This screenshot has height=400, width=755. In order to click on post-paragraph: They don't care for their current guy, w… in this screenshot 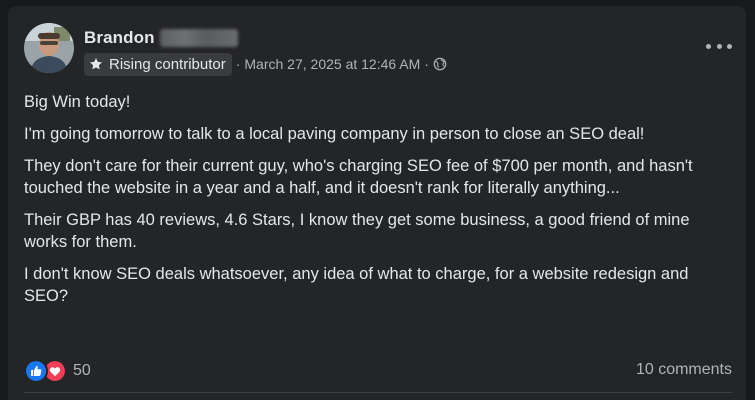, I will do `click(358, 177)`.